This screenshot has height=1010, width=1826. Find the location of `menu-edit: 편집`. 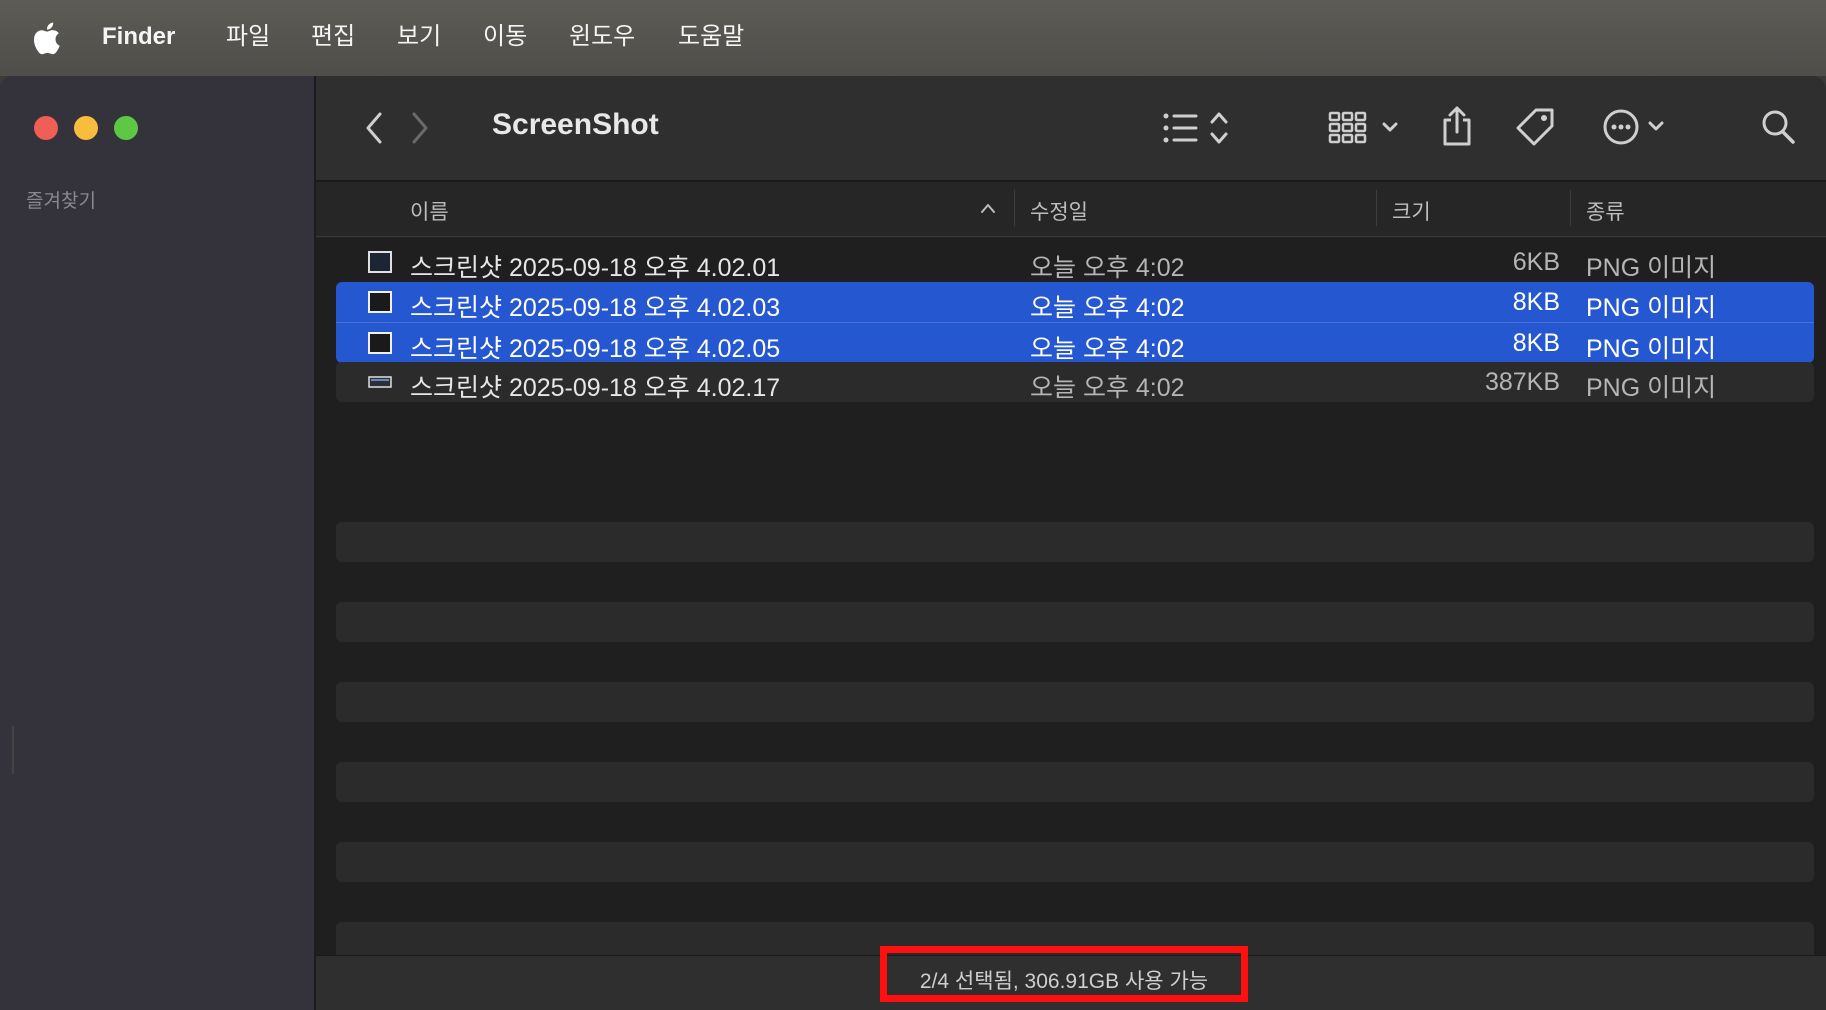

menu-edit: 편집 is located at coordinates (333, 37).